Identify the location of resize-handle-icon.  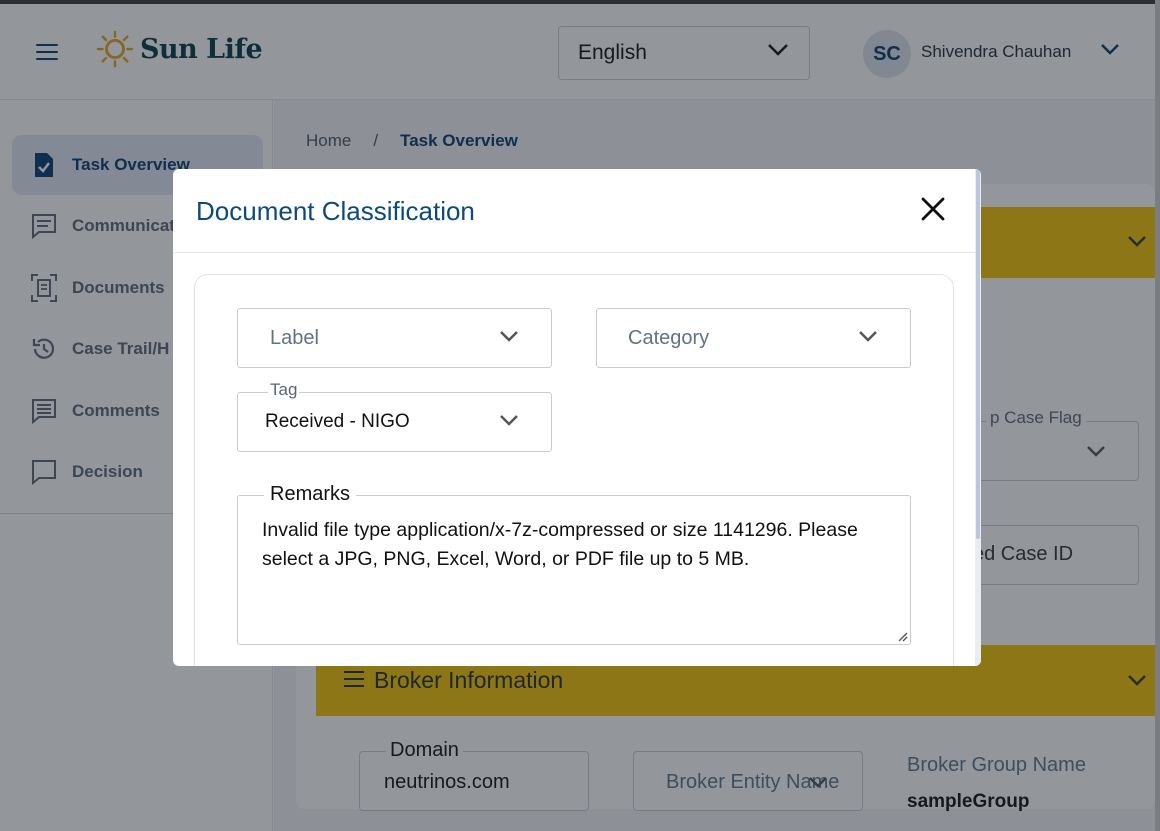
(902, 636).